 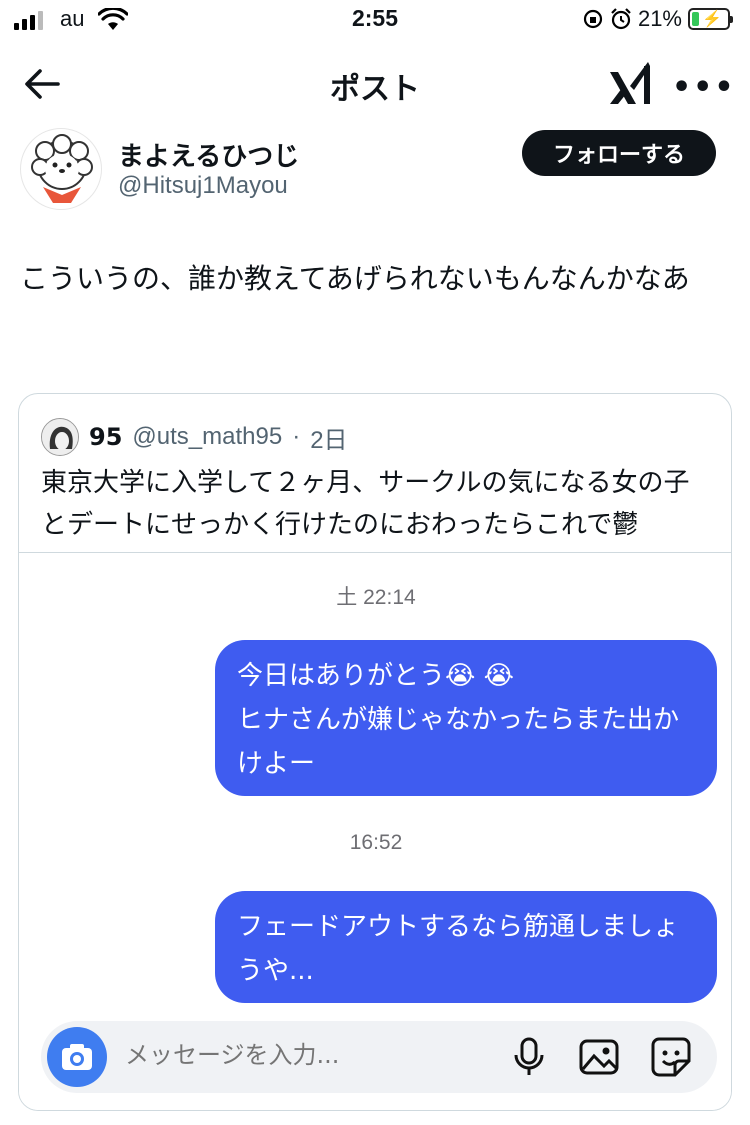 What do you see at coordinates (671, 1057) in the screenshot?
I see `sticker-icon` at bounding box center [671, 1057].